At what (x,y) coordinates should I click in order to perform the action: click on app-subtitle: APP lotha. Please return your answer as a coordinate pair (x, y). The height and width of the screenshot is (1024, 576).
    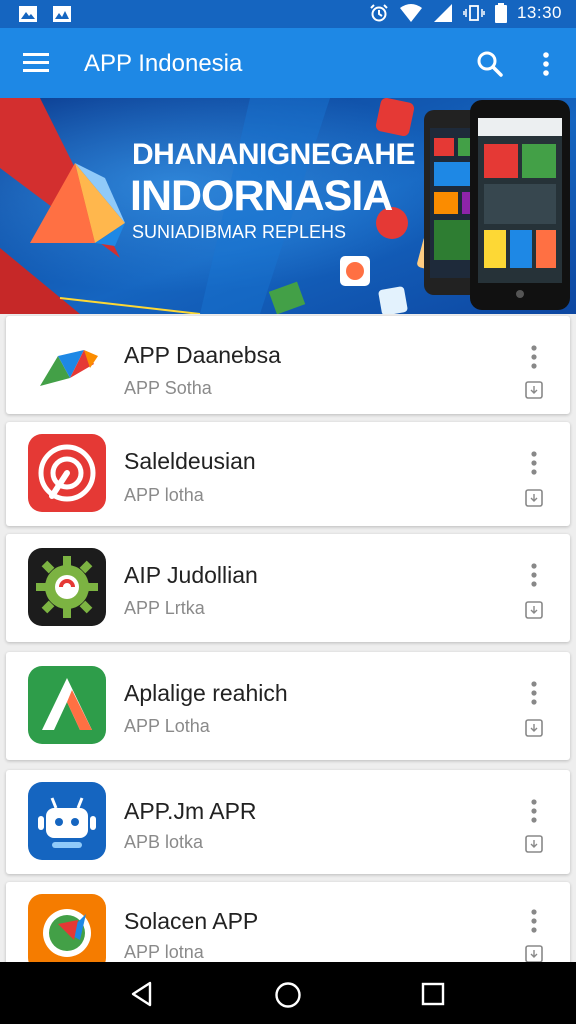
    Looking at the image, I should click on (164, 495).